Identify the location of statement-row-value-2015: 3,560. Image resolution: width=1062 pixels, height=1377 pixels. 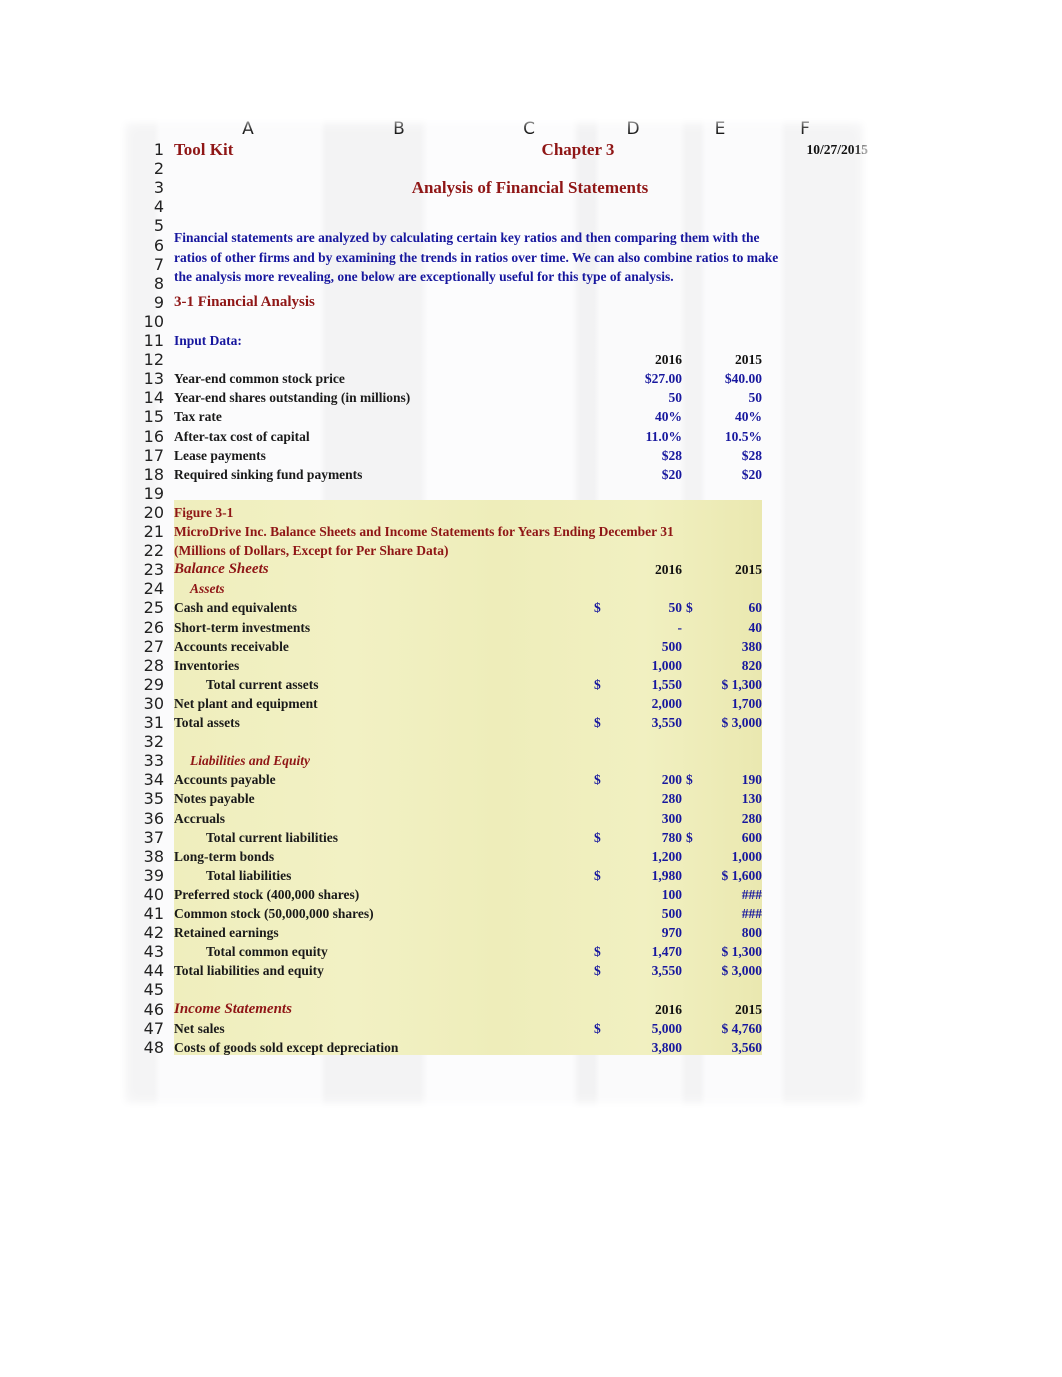
(724, 1047).